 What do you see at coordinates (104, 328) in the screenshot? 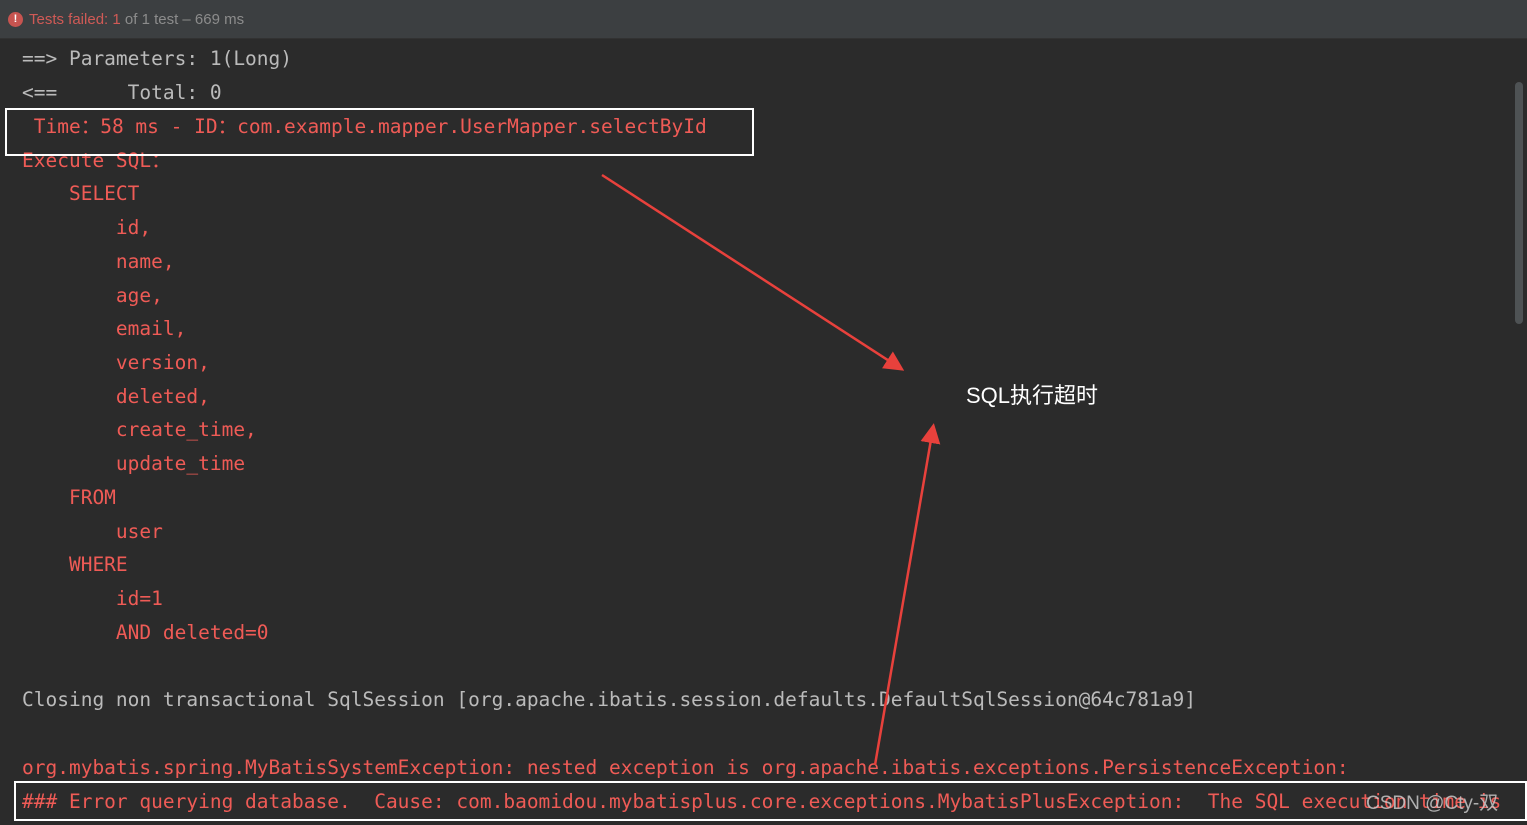
I see `console-line: email,` at bounding box center [104, 328].